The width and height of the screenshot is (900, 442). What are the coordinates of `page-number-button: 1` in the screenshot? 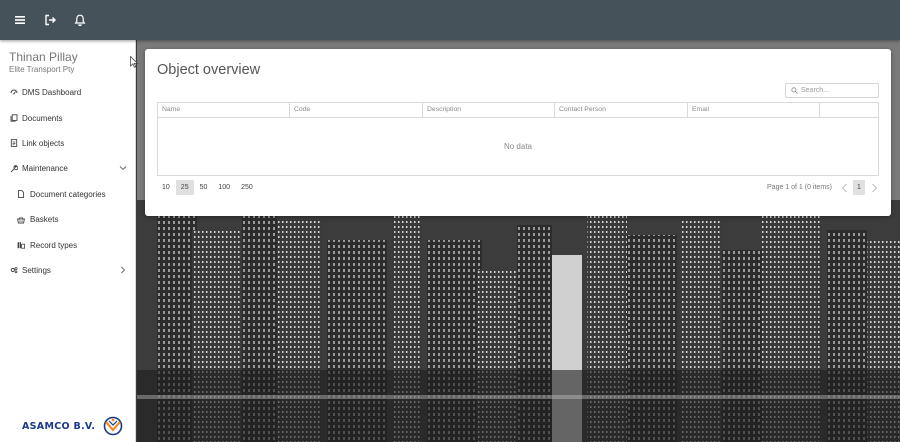 It's located at (859, 187).